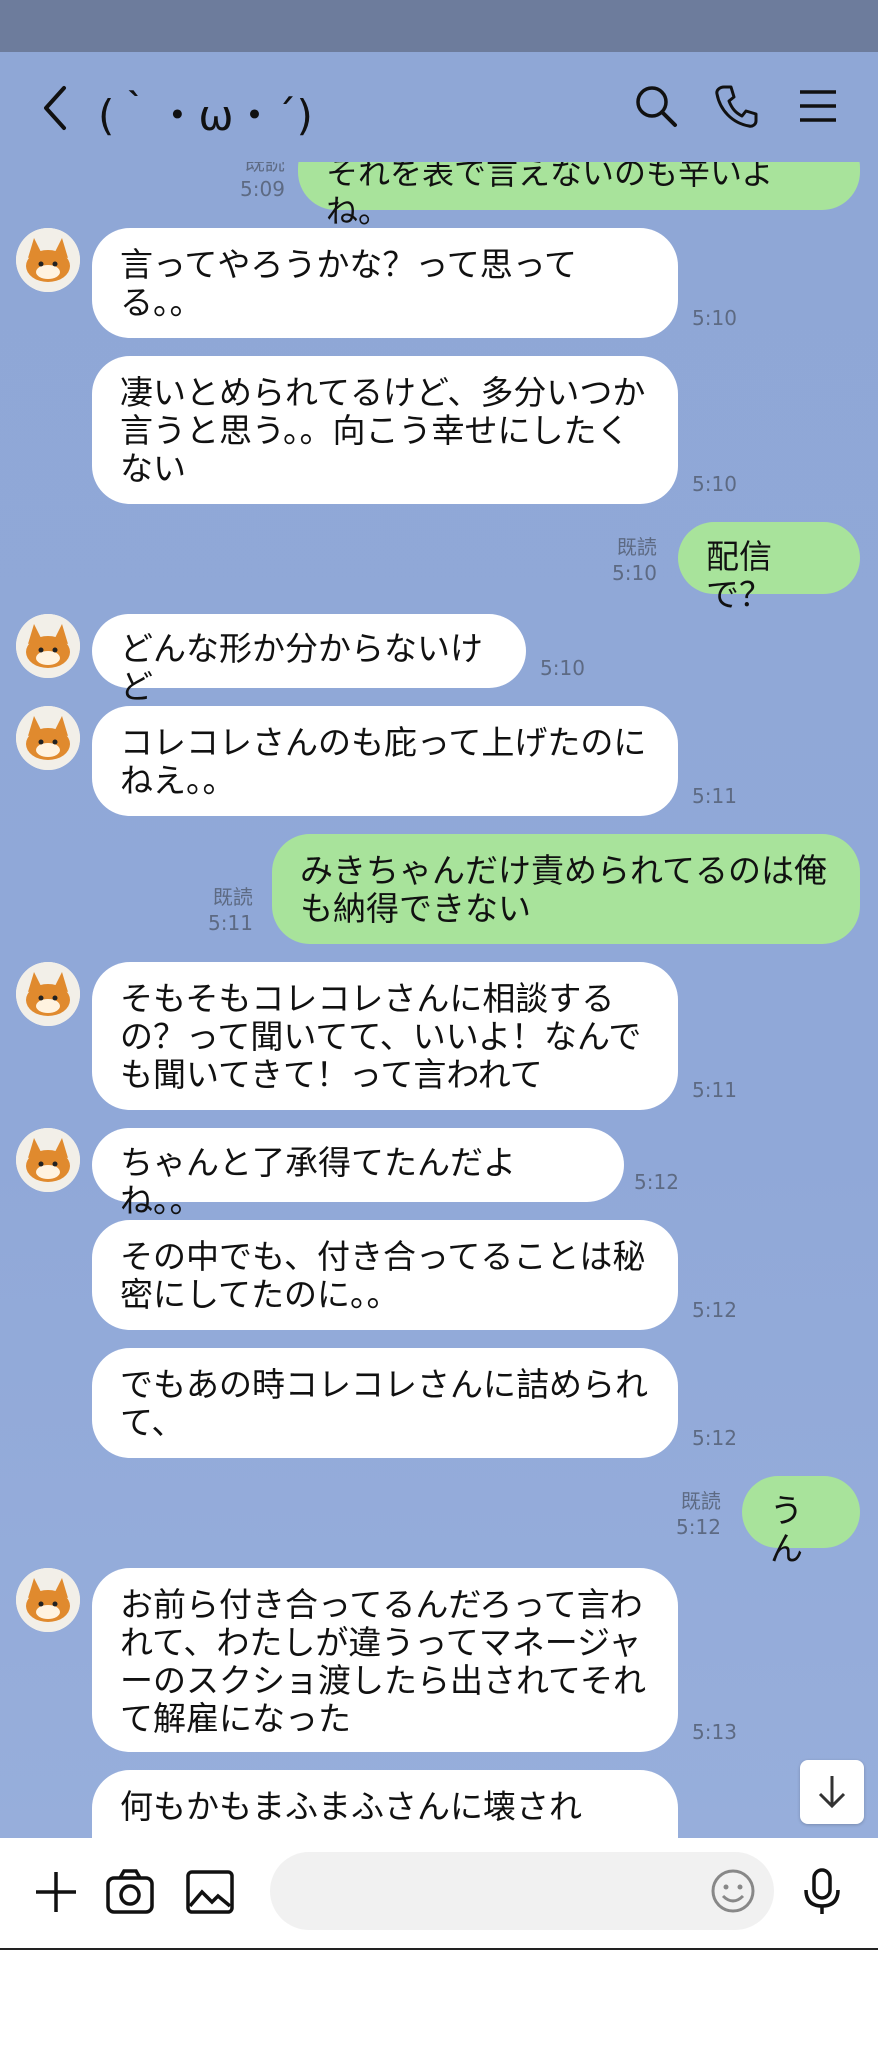  What do you see at coordinates (130, 1892) in the screenshot?
I see `camera-icon` at bounding box center [130, 1892].